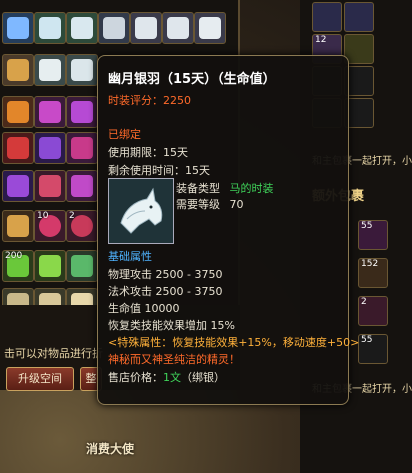 This screenshot has width=412, height=473. Describe the element at coordinates (203, 377) in the screenshot. I see `shop-price-bound: （绑银）` at that location.